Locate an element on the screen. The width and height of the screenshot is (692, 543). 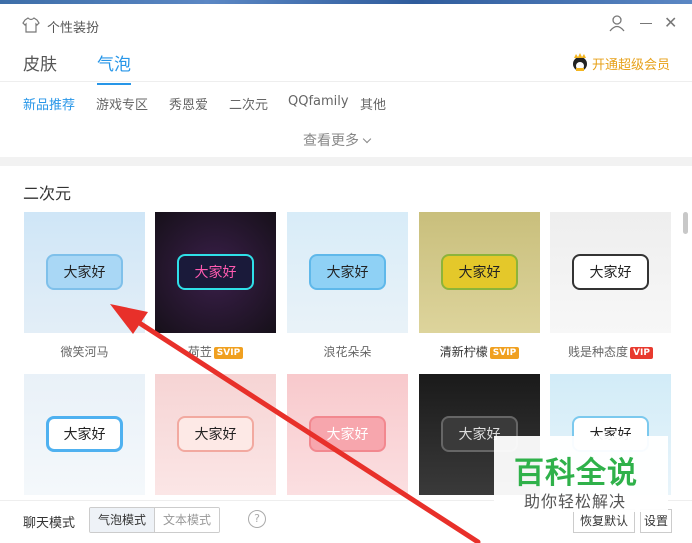
bubble-tile-pig: 大家好 is located at coordinates (215, 434).